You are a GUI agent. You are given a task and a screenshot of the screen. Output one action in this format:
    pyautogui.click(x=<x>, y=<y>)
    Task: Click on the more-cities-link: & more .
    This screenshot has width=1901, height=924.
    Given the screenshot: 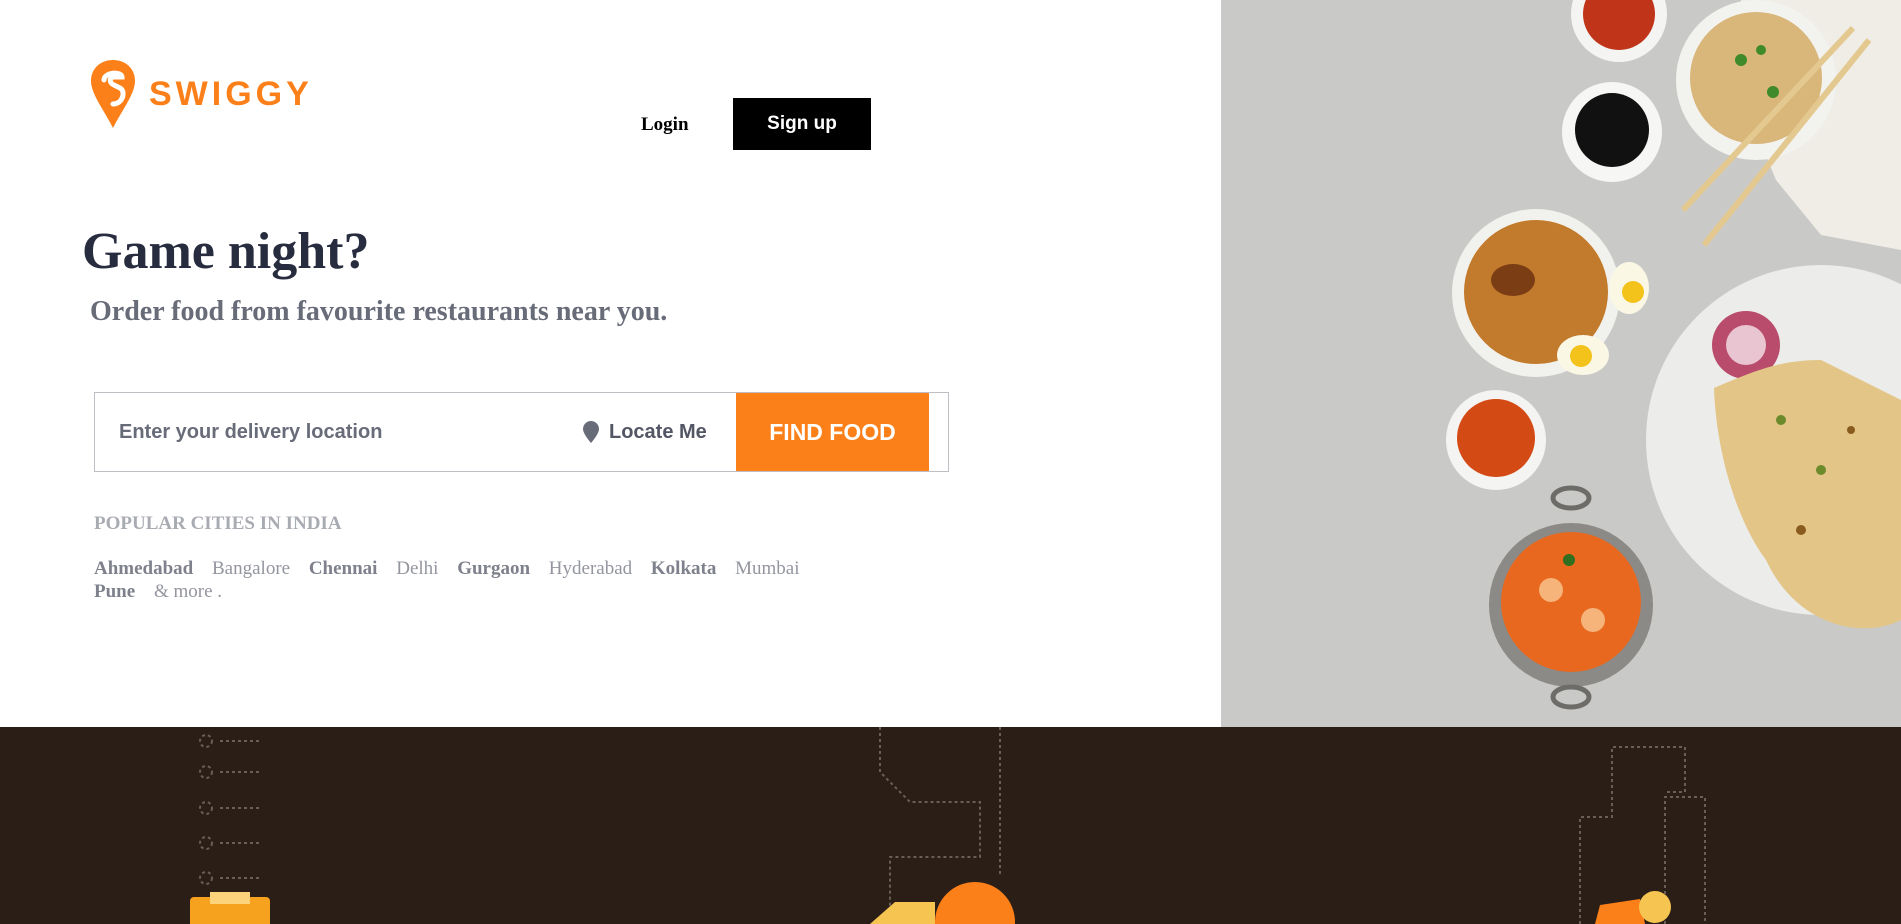 What is the action you would take?
    pyautogui.click(x=188, y=591)
    